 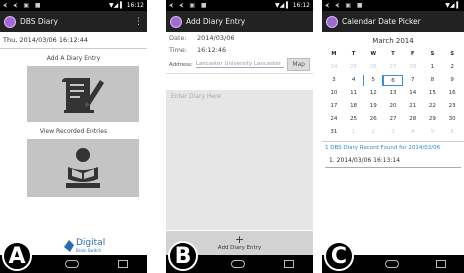 What do you see at coordinates (334, 132) in the screenshot?
I see `calendar-day: 31` at bounding box center [334, 132].